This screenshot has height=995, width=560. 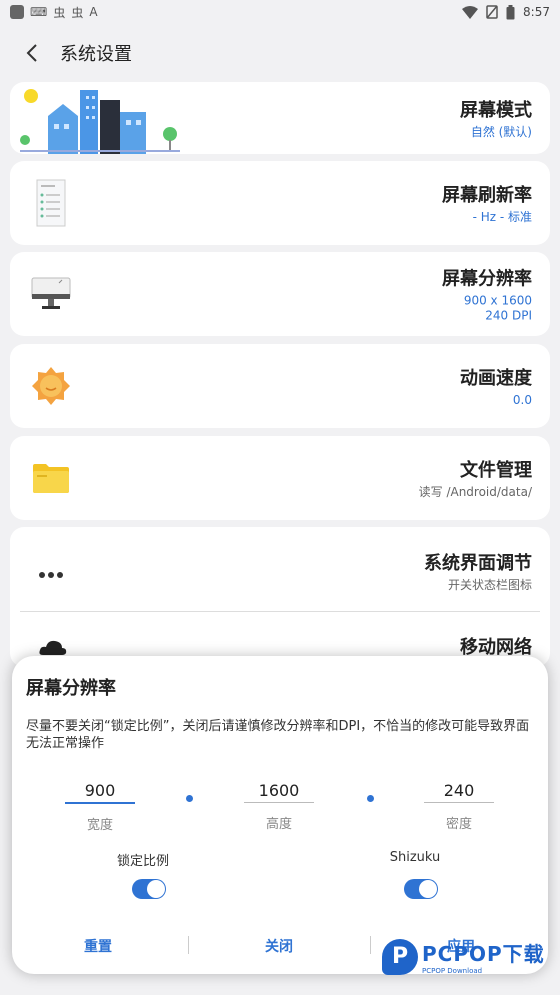 What do you see at coordinates (51, 386) in the screenshot?
I see `sun-gear-icon` at bounding box center [51, 386].